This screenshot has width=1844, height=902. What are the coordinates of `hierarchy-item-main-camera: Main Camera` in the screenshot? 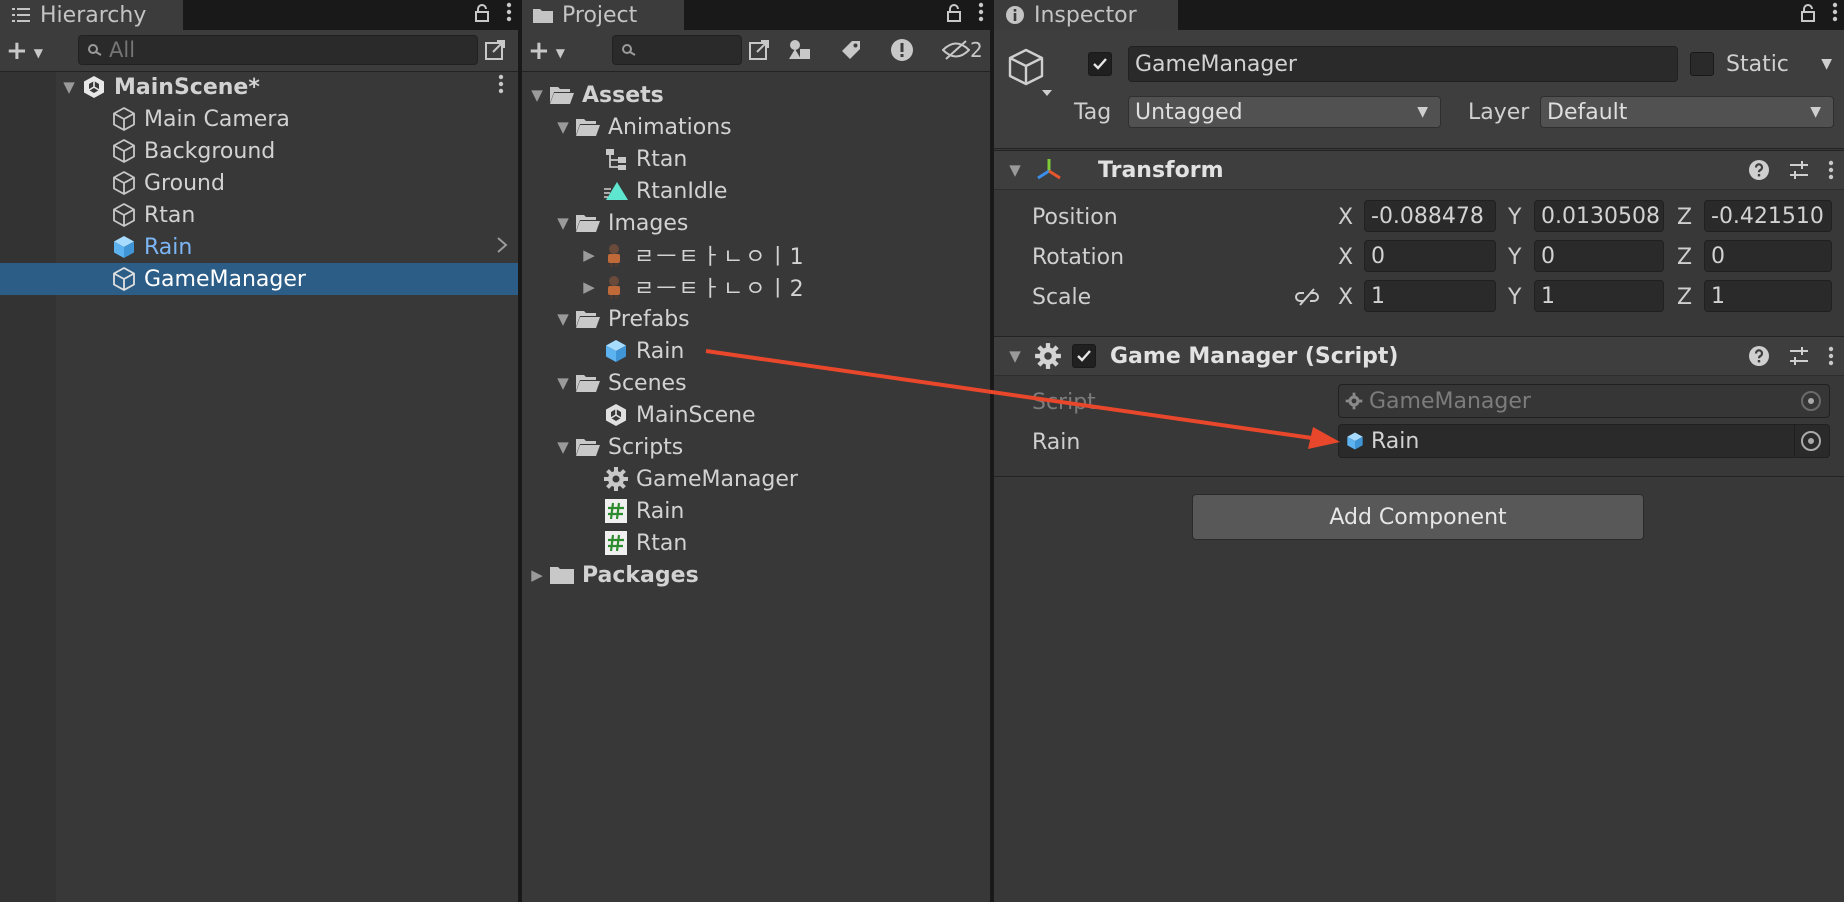 It's located at (259, 119).